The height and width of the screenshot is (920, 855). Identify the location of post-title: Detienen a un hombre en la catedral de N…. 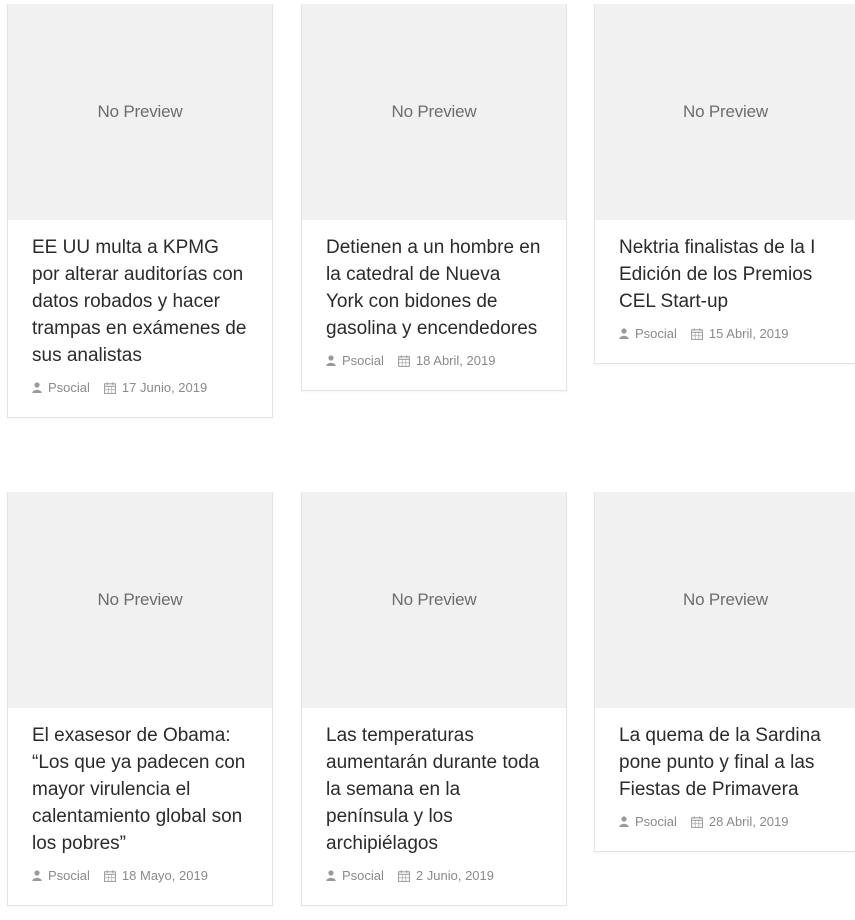
(434, 288).